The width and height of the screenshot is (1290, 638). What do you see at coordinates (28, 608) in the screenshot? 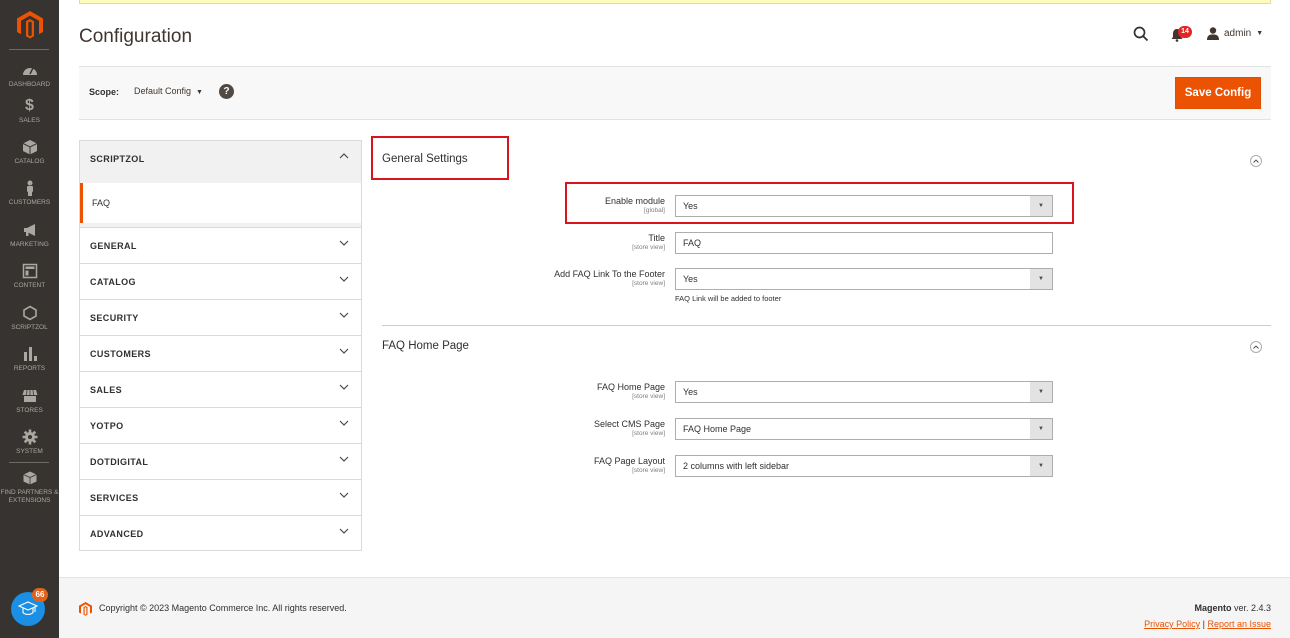
I see `graduation-cap-icon` at bounding box center [28, 608].